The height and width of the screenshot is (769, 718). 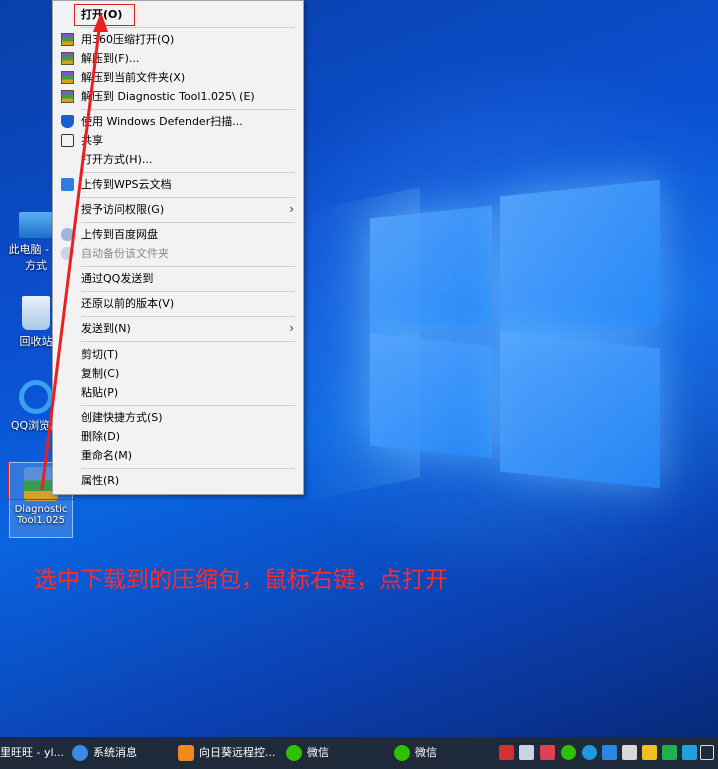 I want to click on tray-input-method-icon, so click(x=609, y=752).